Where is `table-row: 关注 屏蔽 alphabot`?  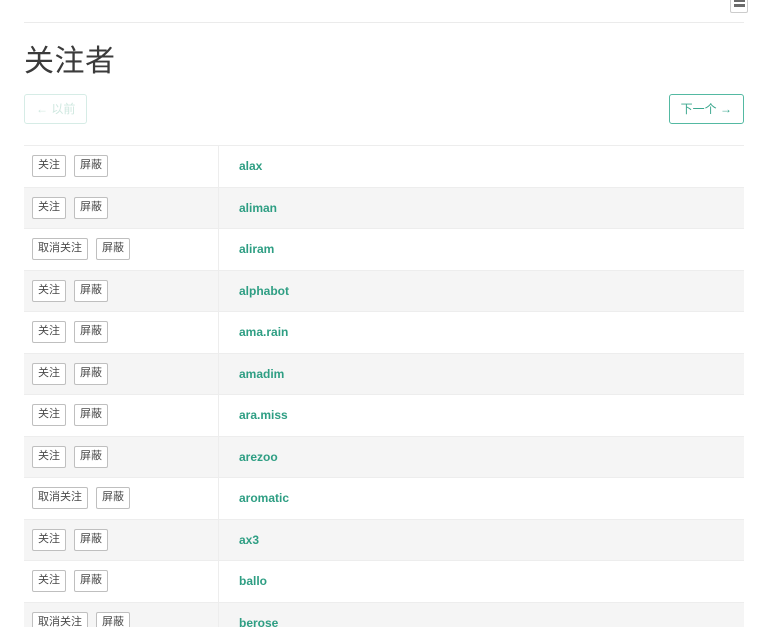 table-row: 关注 屏蔽 alphabot is located at coordinates (384, 291).